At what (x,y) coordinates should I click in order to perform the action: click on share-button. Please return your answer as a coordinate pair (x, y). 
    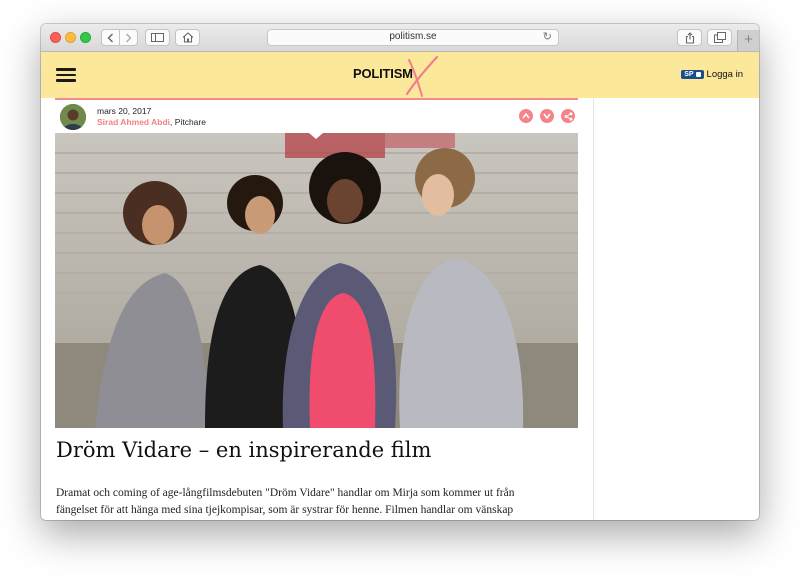
    Looking at the image, I should click on (689, 37).